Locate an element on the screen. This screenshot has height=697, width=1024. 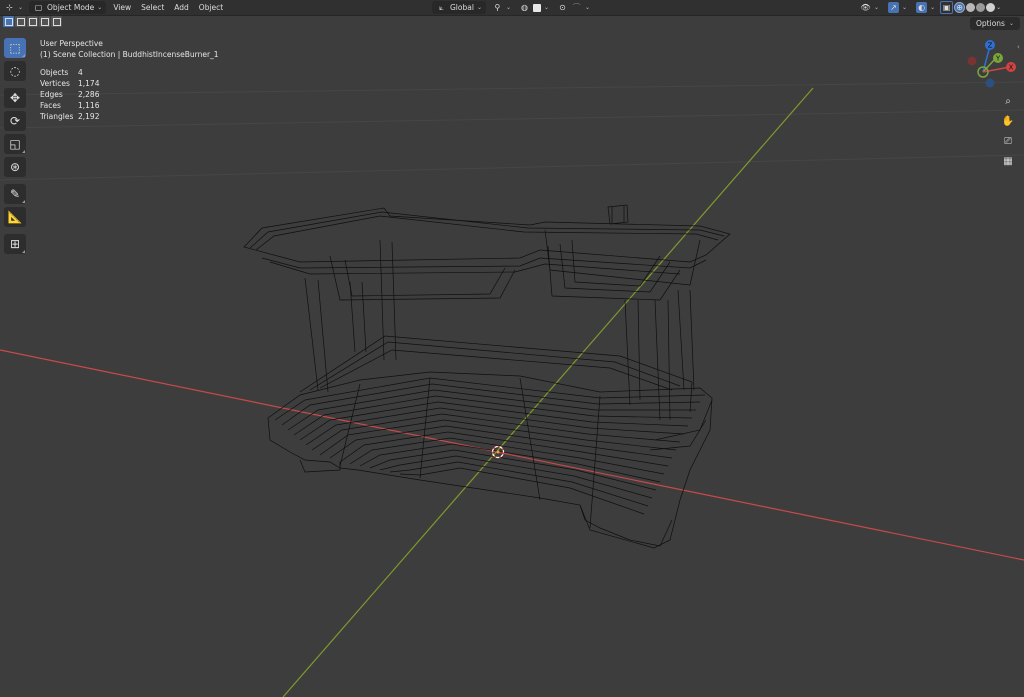
object-mode-icon: ▢ is located at coordinates (38, 7).